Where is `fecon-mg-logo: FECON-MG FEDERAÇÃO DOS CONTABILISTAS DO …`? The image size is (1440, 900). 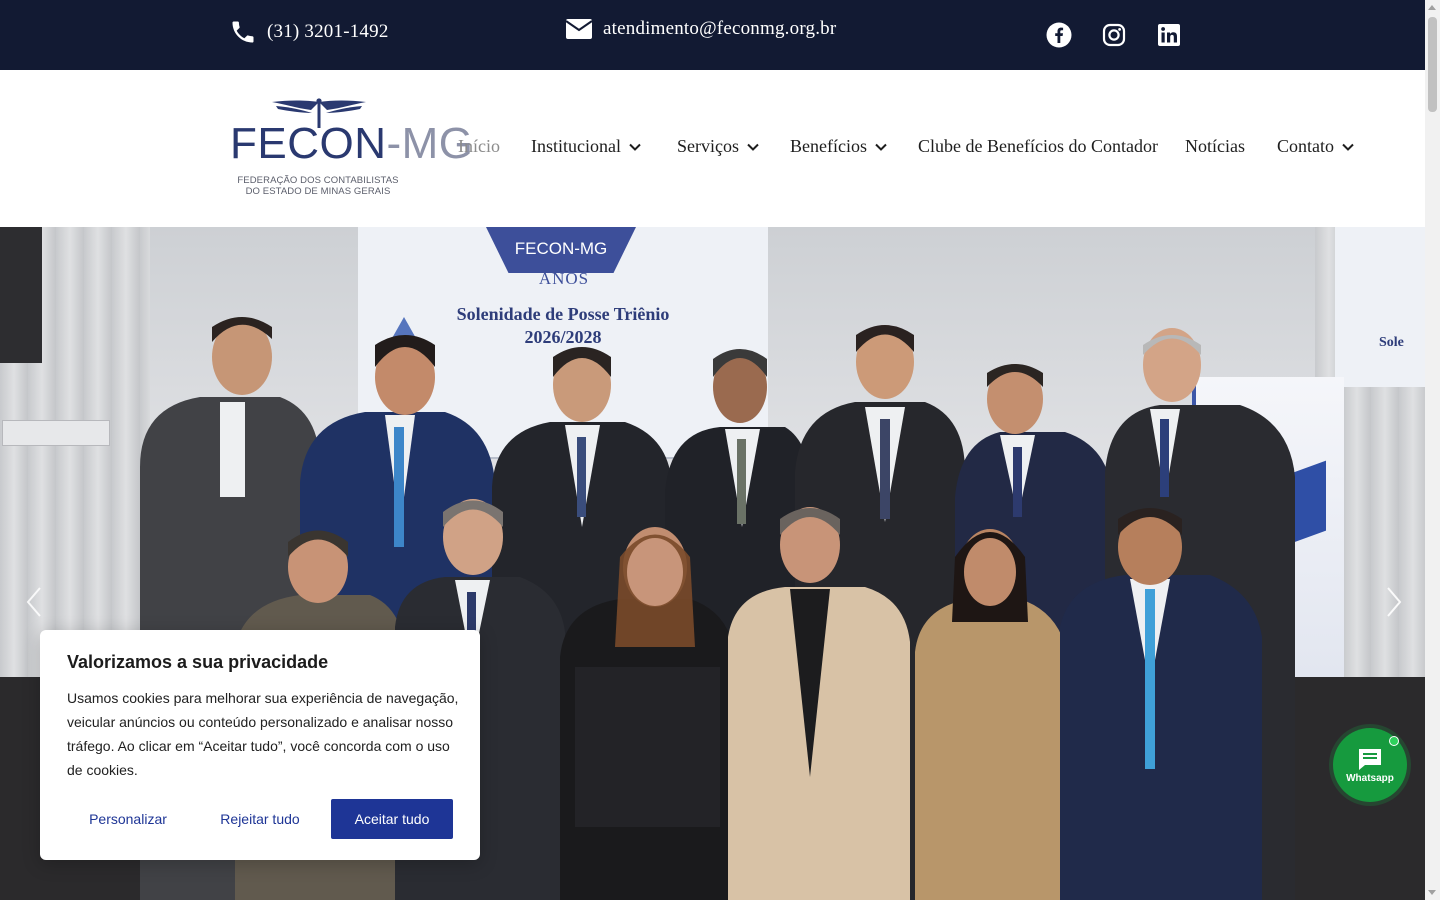 fecon-mg-logo: FECON-MG FEDERAÇÃO DOS CONTABILISTAS DO … is located at coordinates (350, 150).